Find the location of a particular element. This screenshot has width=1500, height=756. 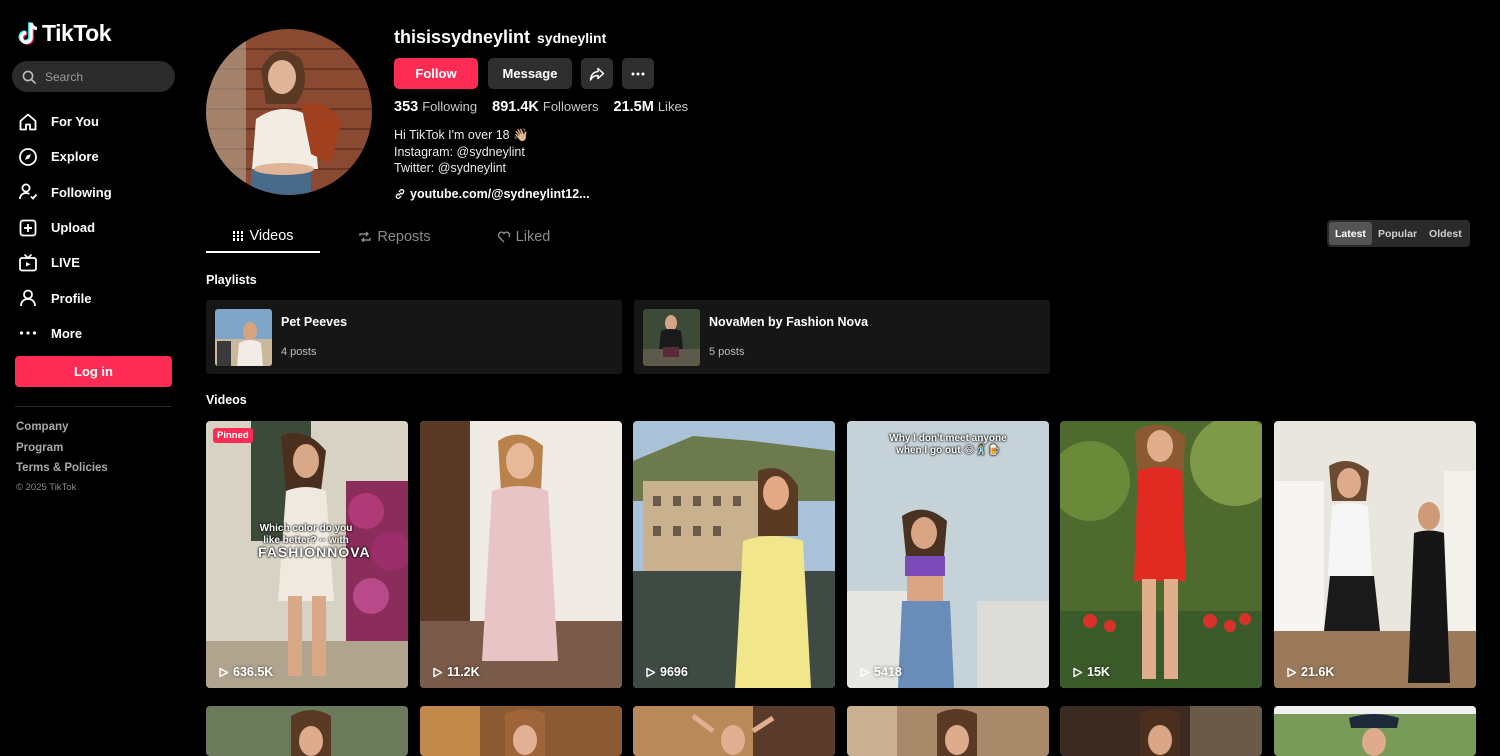

search-input is located at coordinates (100, 76).